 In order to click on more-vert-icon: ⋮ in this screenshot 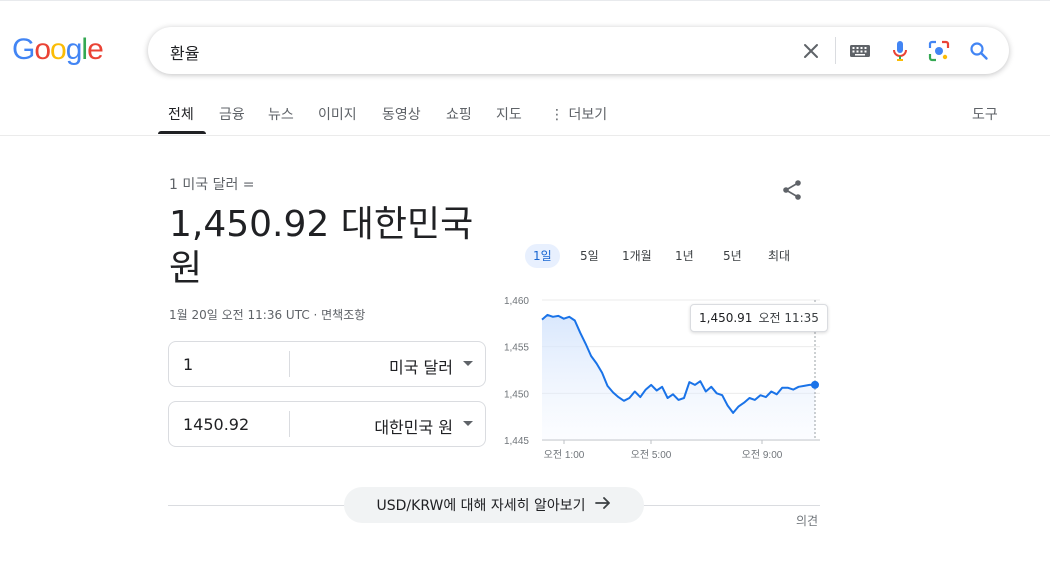, I will do `click(557, 115)`.